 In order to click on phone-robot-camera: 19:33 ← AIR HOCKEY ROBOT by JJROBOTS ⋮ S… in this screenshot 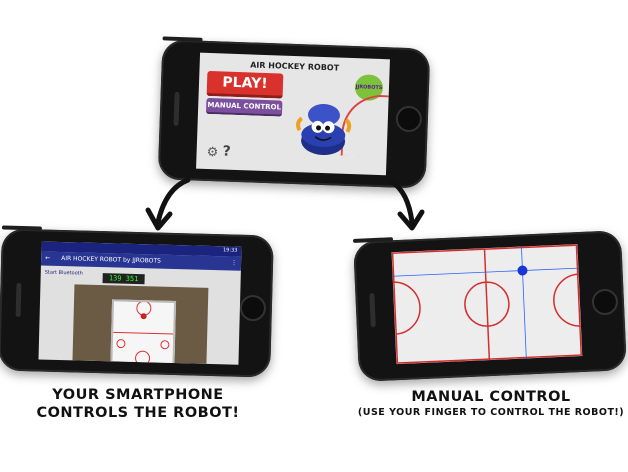, I will do `click(137, 303)`.